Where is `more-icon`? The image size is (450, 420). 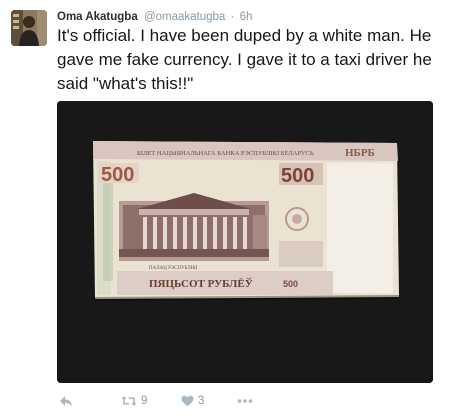 more-icon is located at coordinates (245, 401).